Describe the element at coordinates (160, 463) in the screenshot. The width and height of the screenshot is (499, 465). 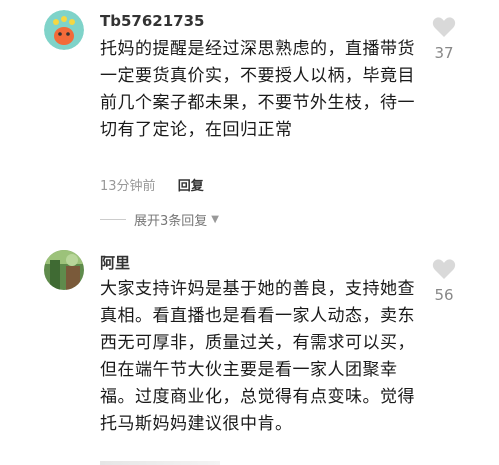
I see `truncated-meta` at that location.